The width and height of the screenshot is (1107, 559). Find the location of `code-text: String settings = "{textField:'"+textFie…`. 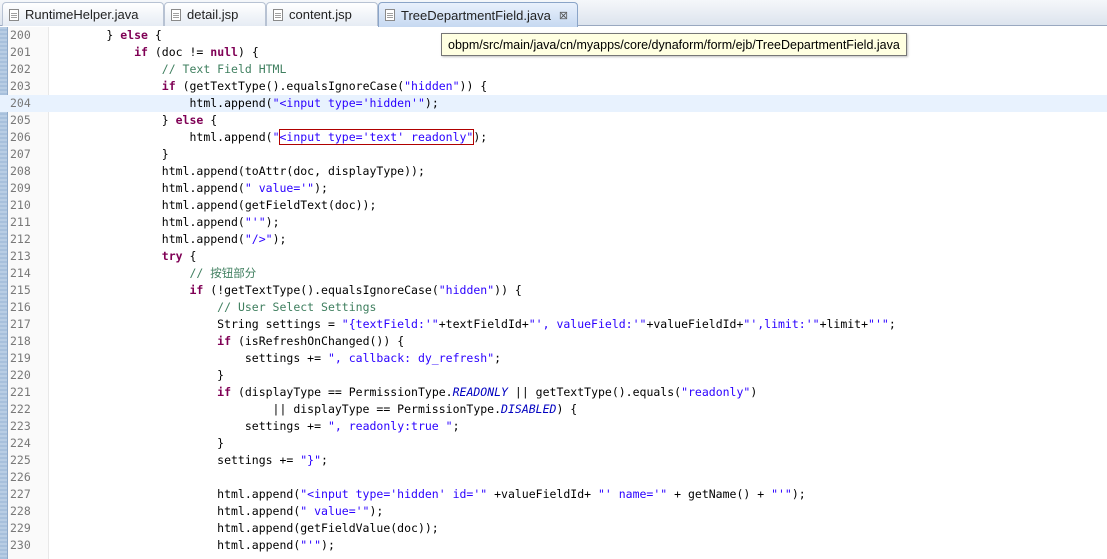

code-text: String settings = "{textField:'"+textFie… is located at coordinates (473, 324).